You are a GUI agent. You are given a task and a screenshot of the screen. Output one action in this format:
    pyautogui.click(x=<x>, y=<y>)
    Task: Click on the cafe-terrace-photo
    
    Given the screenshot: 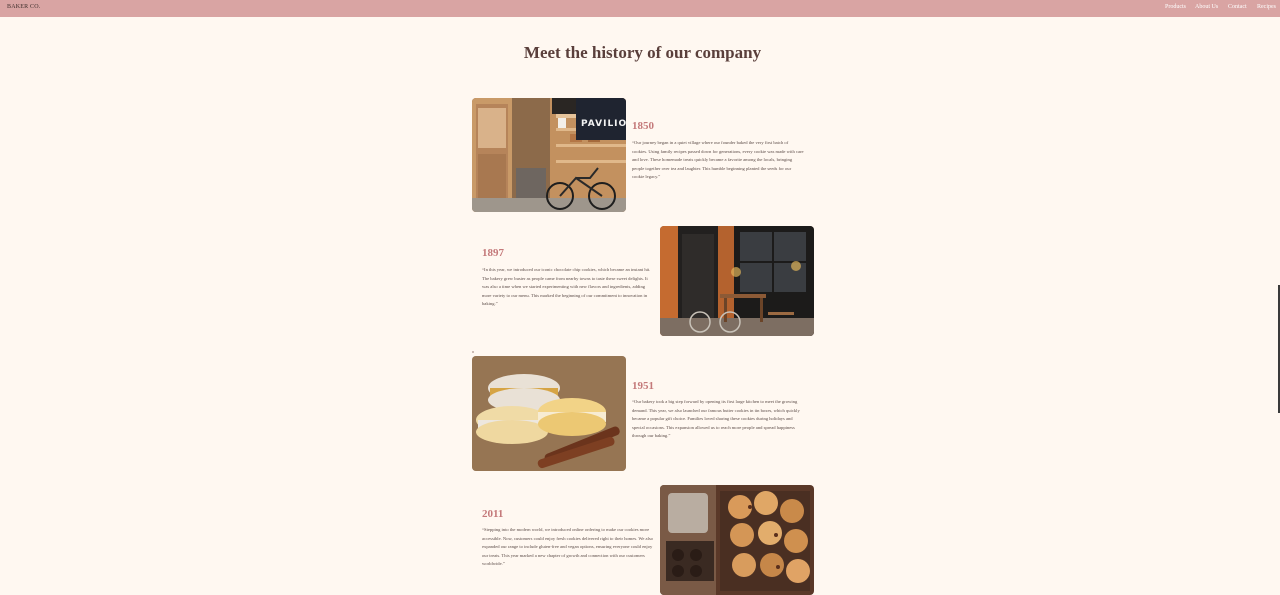 What is the action you would take?
    pyautogui.click(x=737, y=281)
    